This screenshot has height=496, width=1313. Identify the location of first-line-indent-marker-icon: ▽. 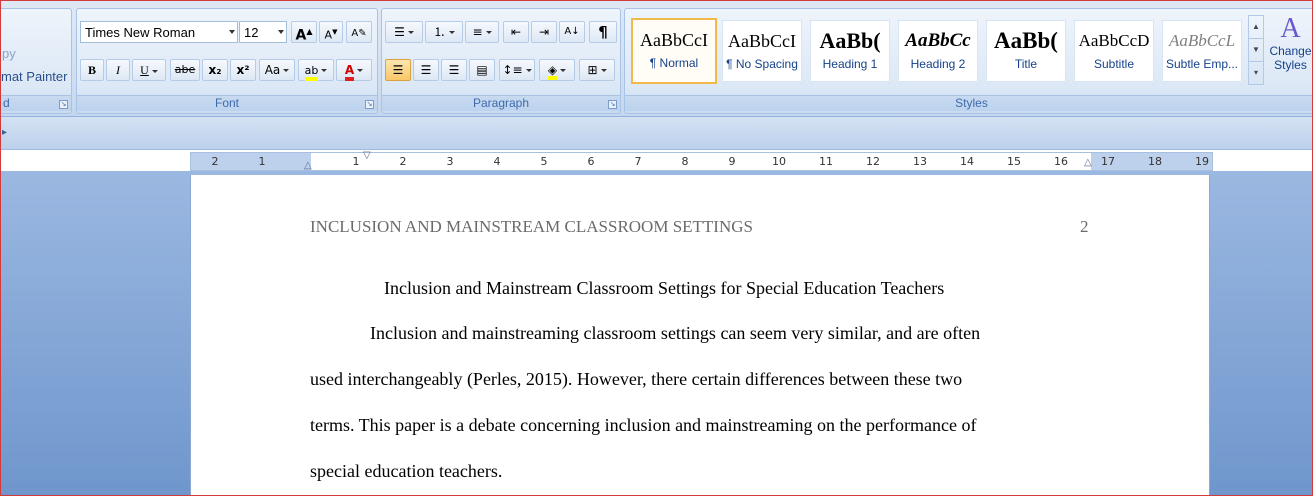
(367, 155).